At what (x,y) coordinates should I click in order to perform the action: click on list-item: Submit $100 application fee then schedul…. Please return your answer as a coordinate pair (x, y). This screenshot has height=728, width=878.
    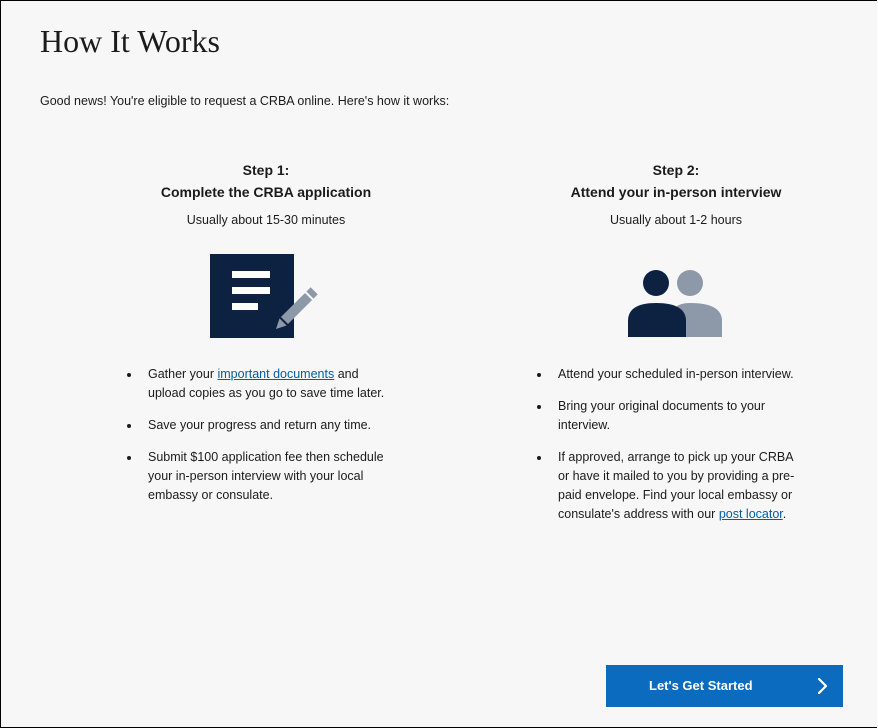
    Looking at the image, I should click on (256, 476).